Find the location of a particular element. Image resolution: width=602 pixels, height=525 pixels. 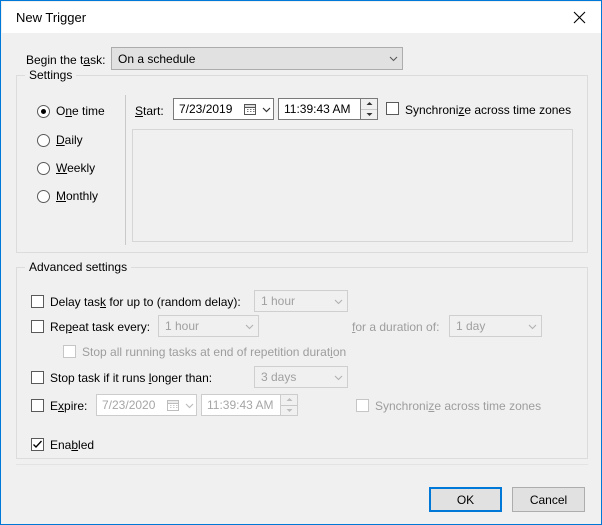

title-bar: New Trigger is located at coordinates (301, 17).